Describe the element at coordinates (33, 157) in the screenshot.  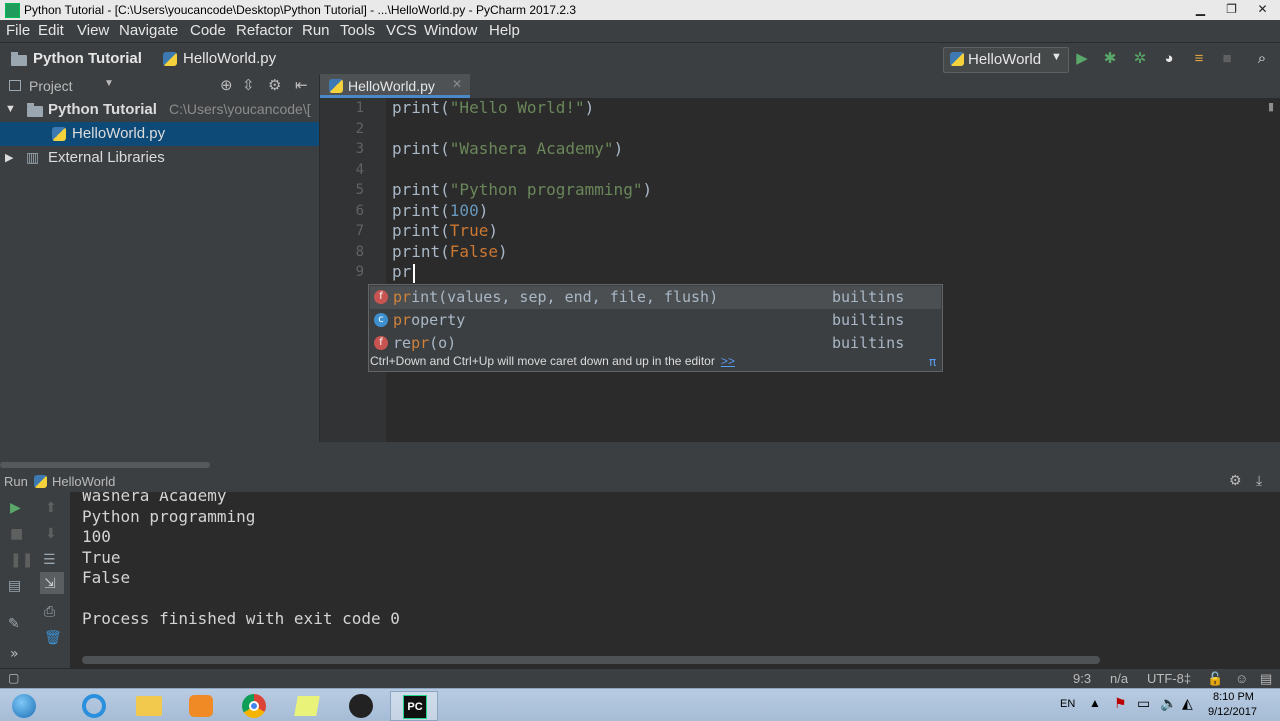
I see `library-icon: ▥` at that location.